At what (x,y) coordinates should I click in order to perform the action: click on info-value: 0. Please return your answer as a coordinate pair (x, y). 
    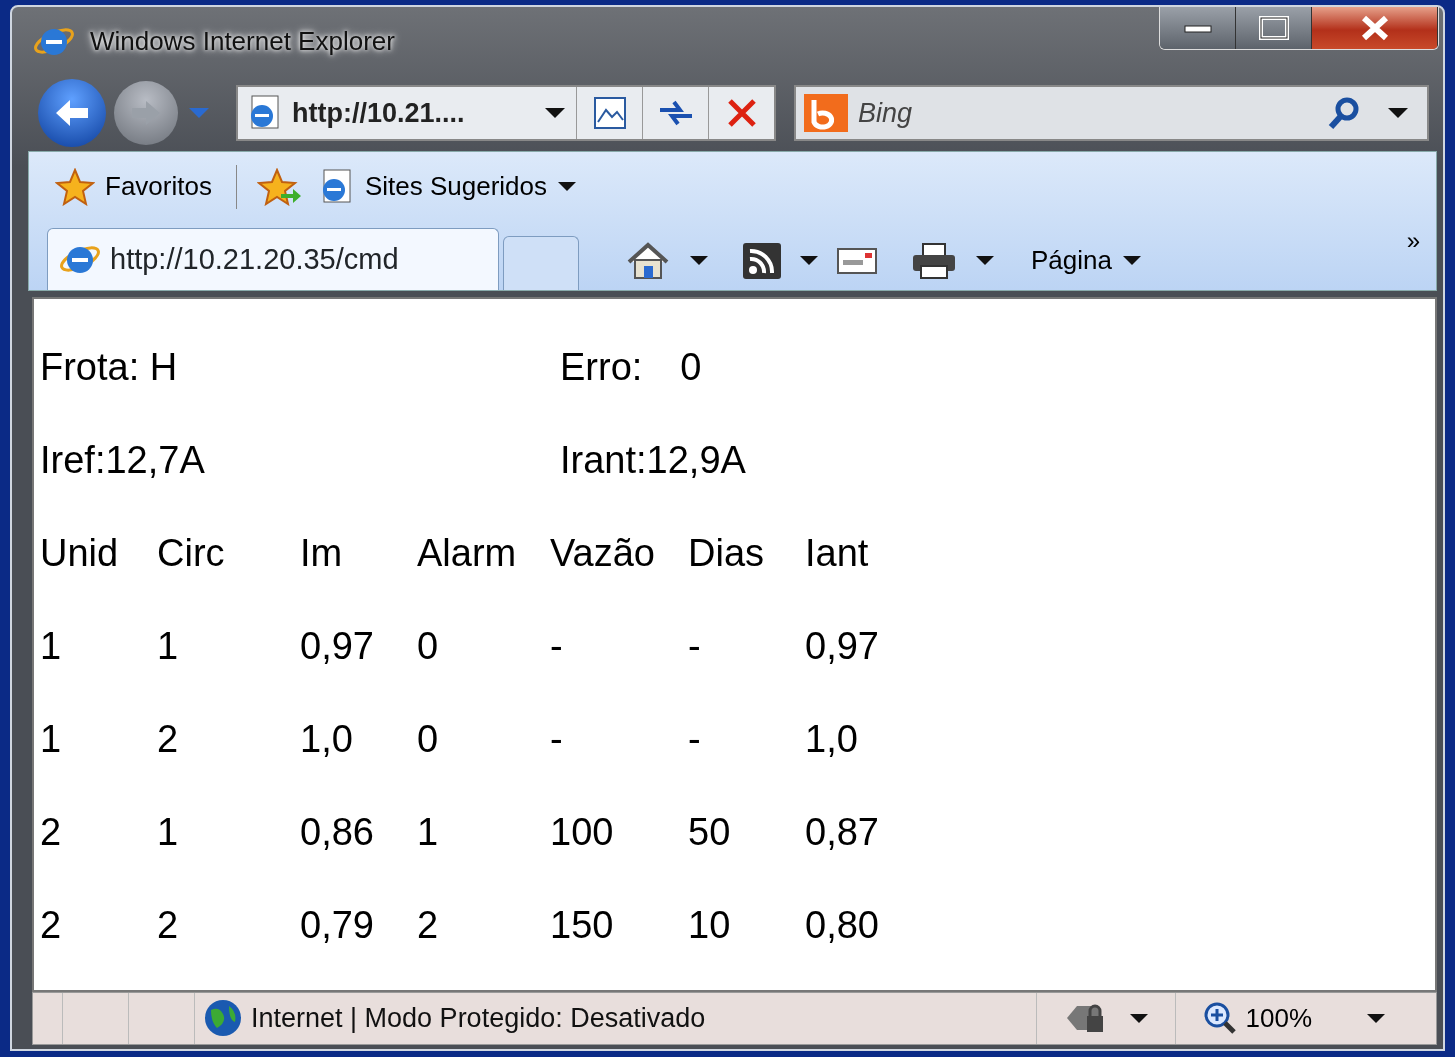
    Looking at the image, I should click on (691, 367).